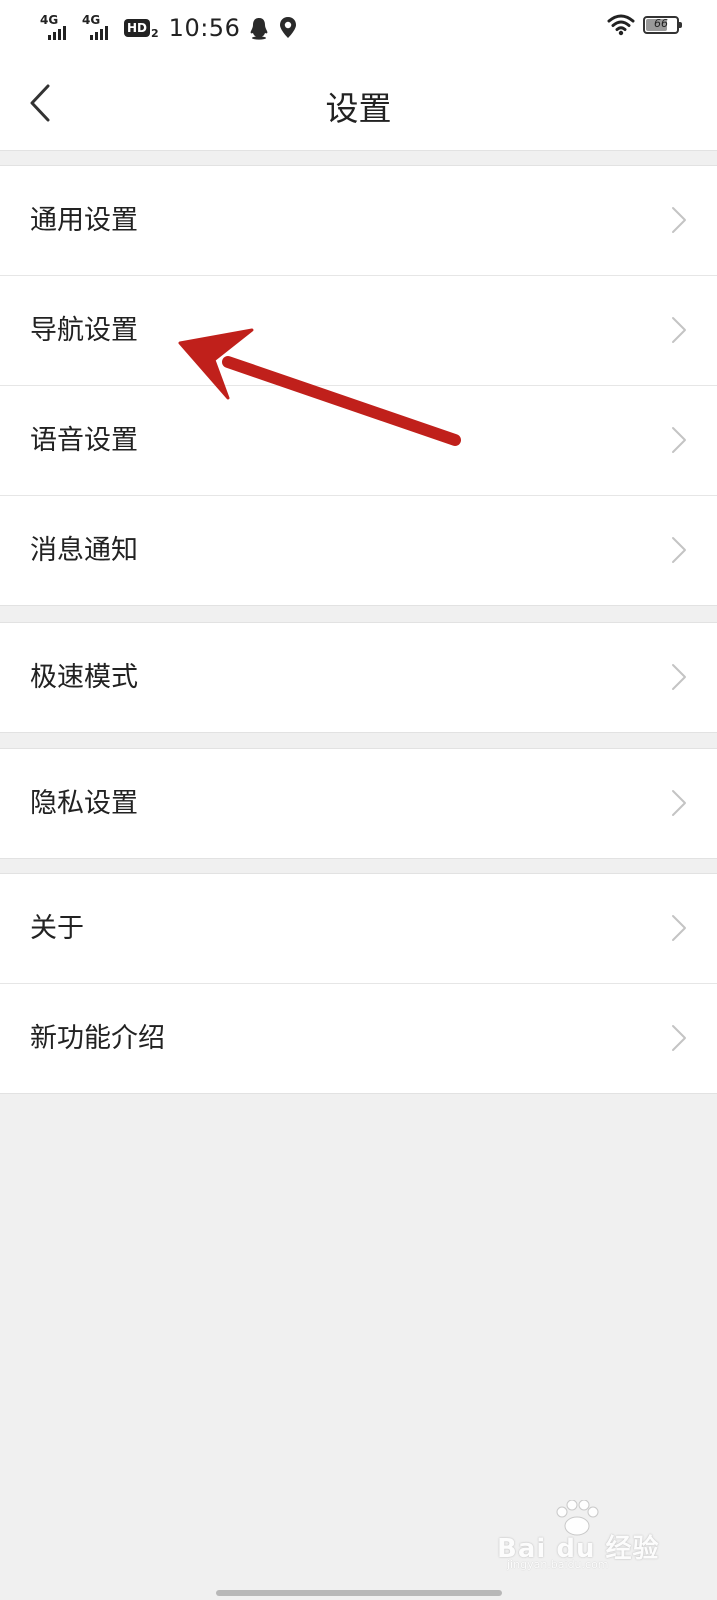  Describe the element at coordinates (57, 928) in the screenshot. I see `settings-item-label: 关于` at that location.